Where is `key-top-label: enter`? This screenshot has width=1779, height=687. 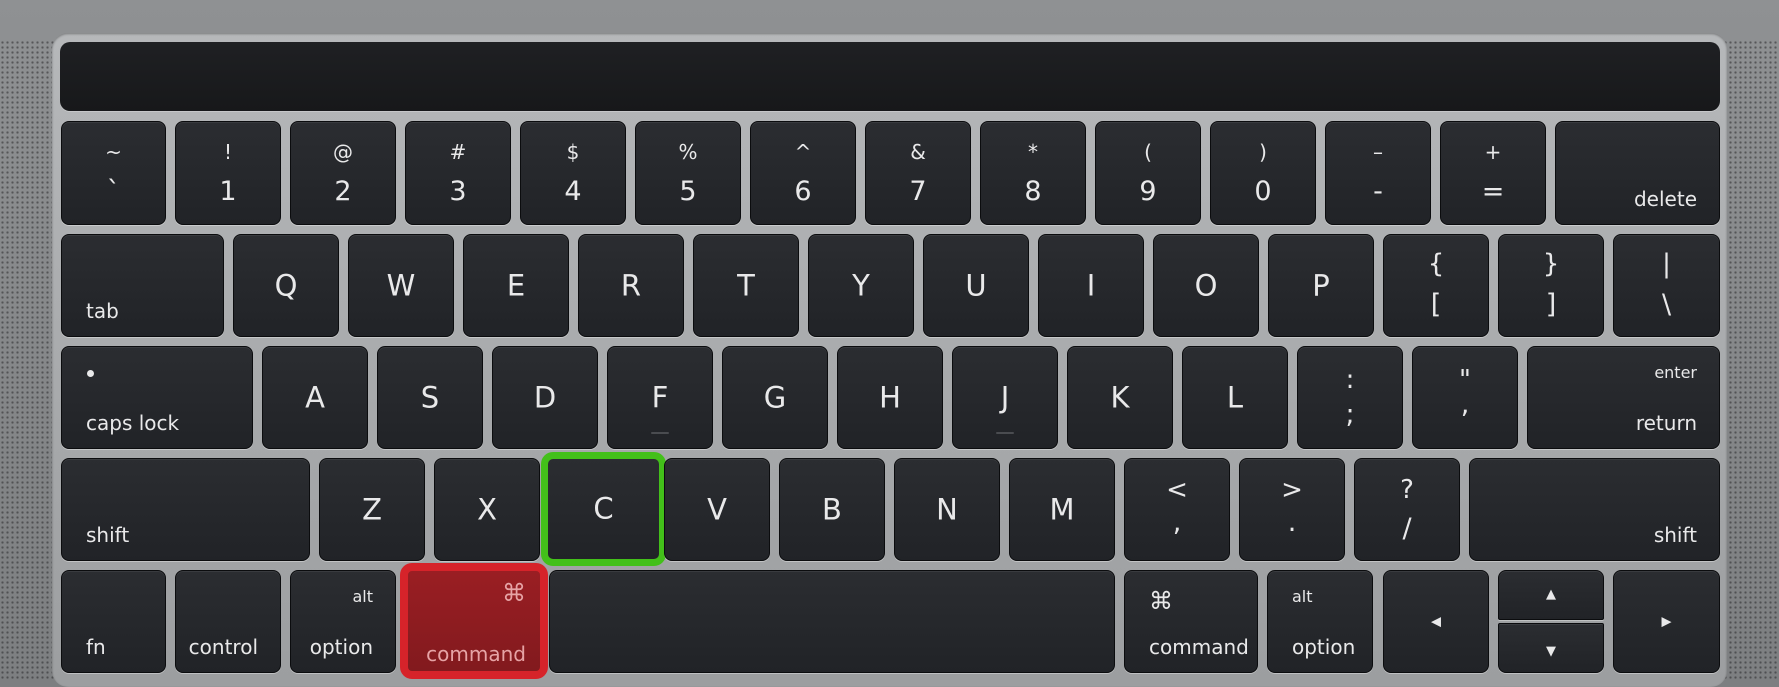 key-top-label: enter is located at coordinates (1675, 372).